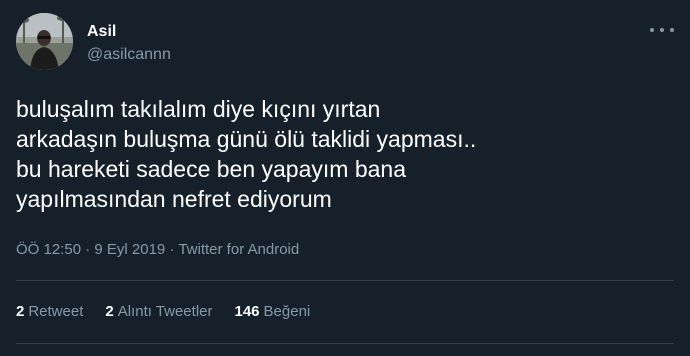 The width and height of the screenshot is (690, 356). What do you see at coordinates (129, 55) in the screenshot?
I see `author-handle: @asilcannn` at bounding box center [129, 55].